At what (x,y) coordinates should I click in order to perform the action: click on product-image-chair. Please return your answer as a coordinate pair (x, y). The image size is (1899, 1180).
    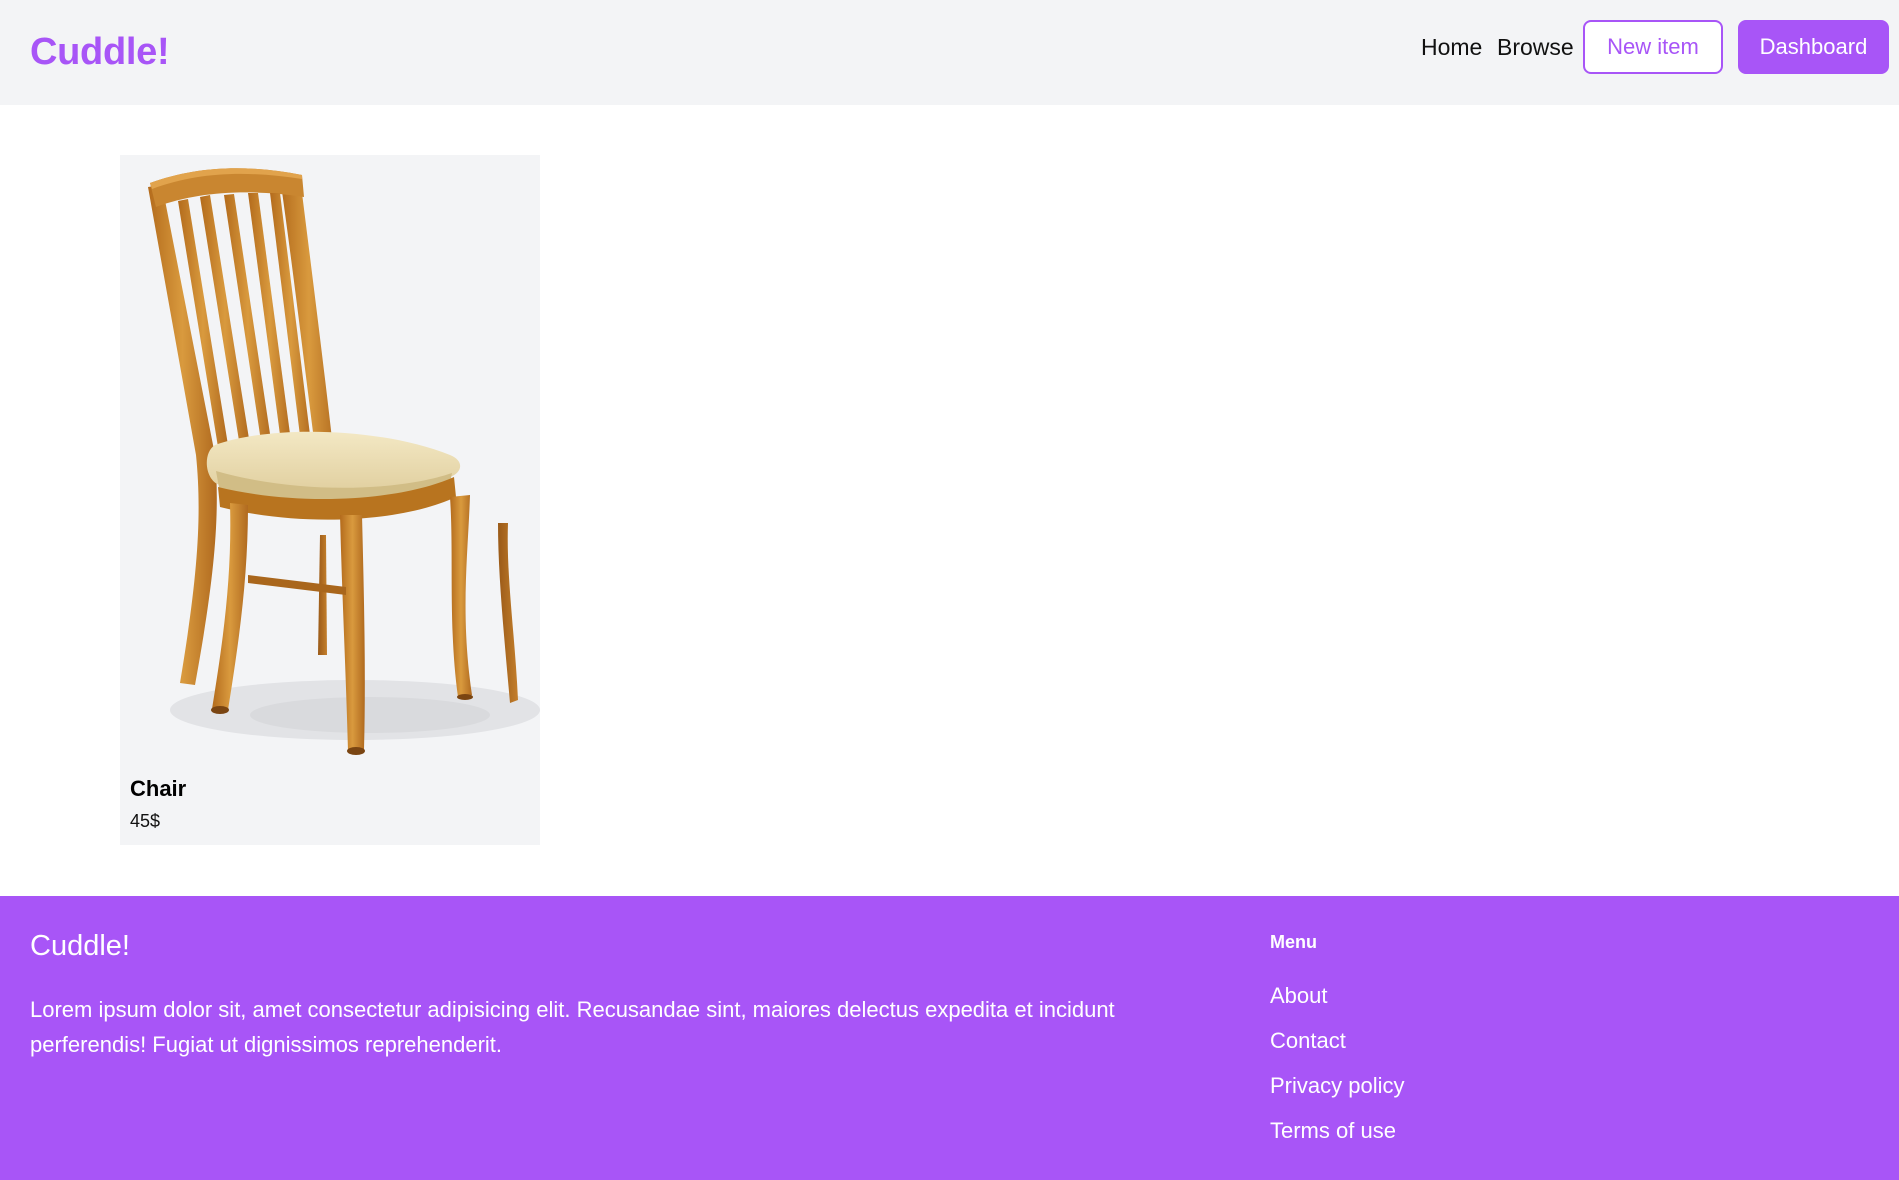
    Looking at the image, I should click on (344, 461).